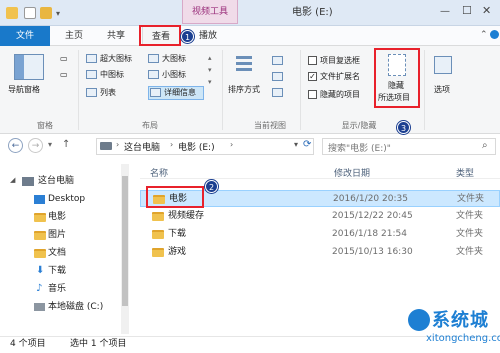 The image size is (500, 353). What do you see at coordinates (153, 58) in the screenshot?
I see `large-icons-icon` at bounding box center [153, 58].